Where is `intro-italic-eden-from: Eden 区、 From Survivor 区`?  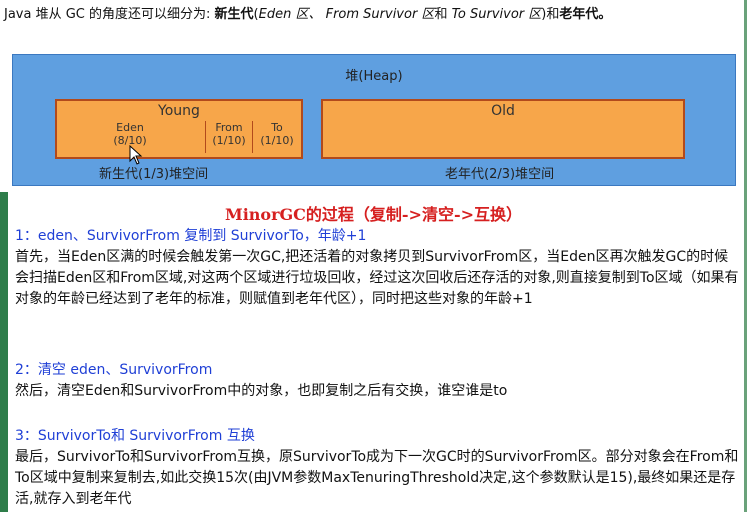
intro-italic-eden-from: Eden 区、 From Survivor 区 is located at coordinates (346, 14).